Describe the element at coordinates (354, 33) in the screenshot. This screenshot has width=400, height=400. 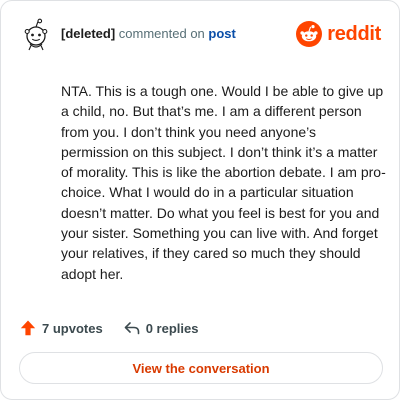
I see `reddit-wordmark: reddit` at that location.